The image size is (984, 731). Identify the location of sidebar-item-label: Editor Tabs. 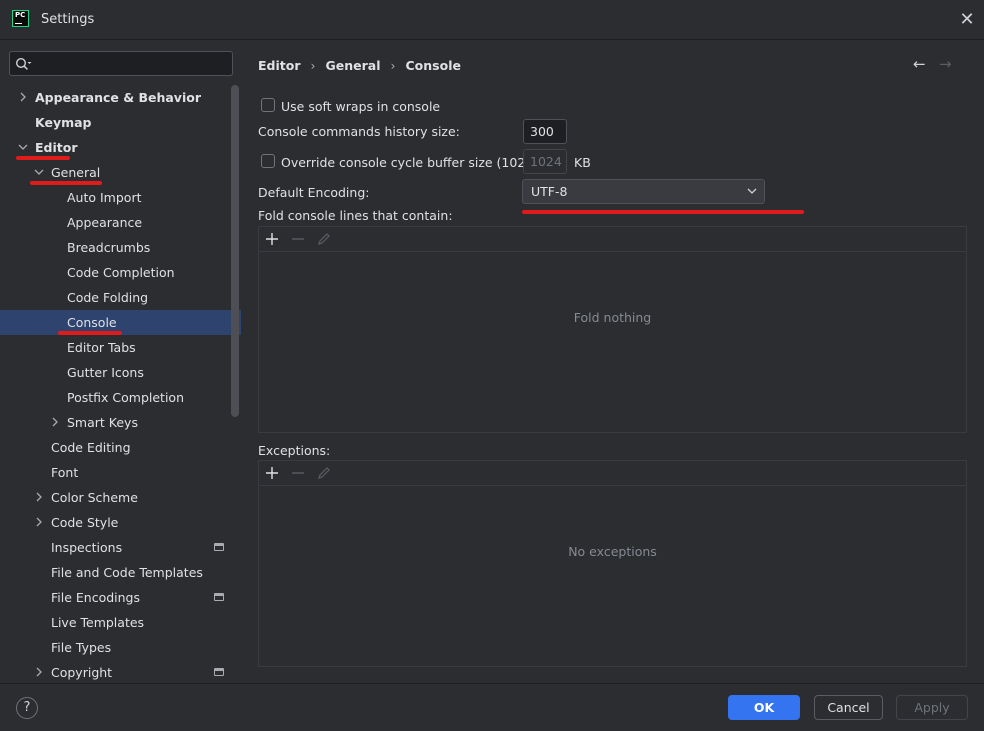
(101, 347).